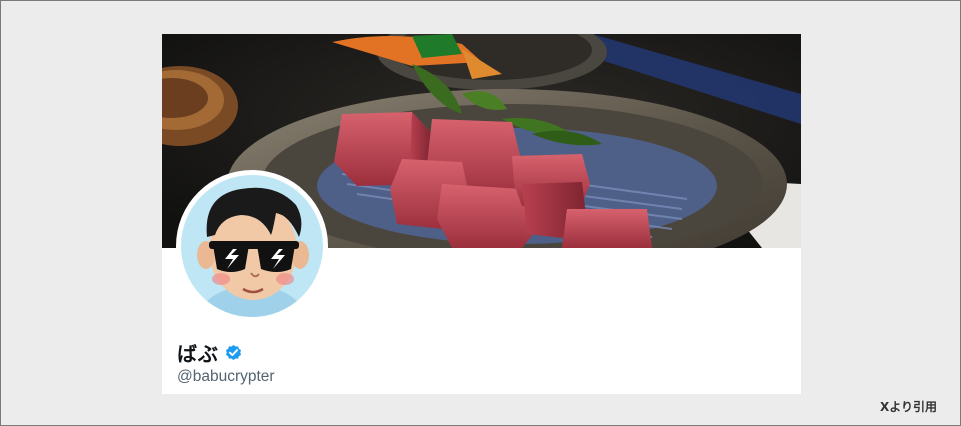 The width and height of the screenshot is (961, 426). I want to click on profile-name-row: ばぶ, so click(210, 352).